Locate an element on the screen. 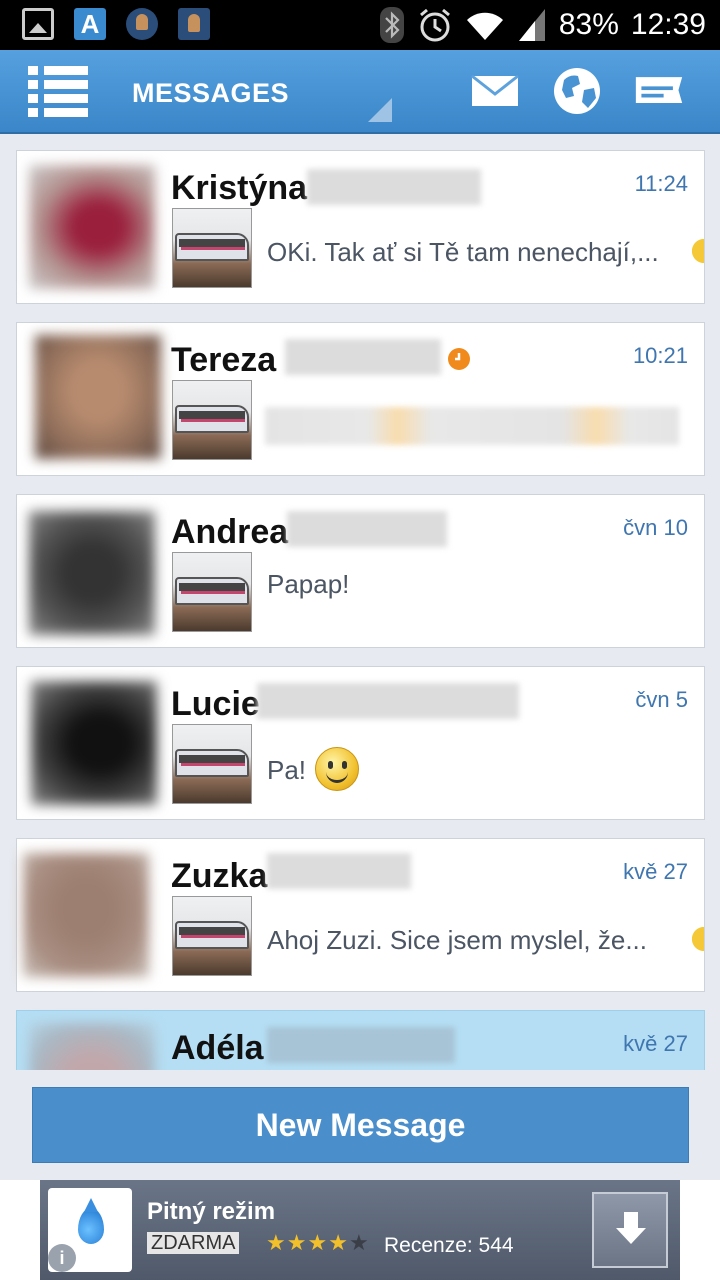  message-preview-obscured is located at coordinates (472, 426).